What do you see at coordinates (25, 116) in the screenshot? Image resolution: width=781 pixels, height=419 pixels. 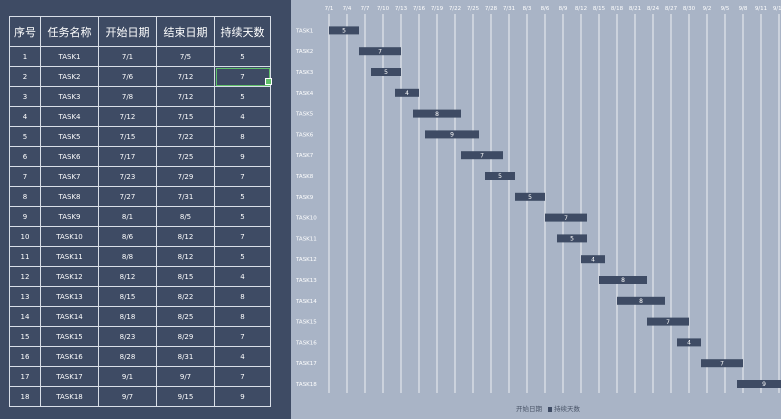 I see `cell-index: 4` at bounding box center [25, 116].